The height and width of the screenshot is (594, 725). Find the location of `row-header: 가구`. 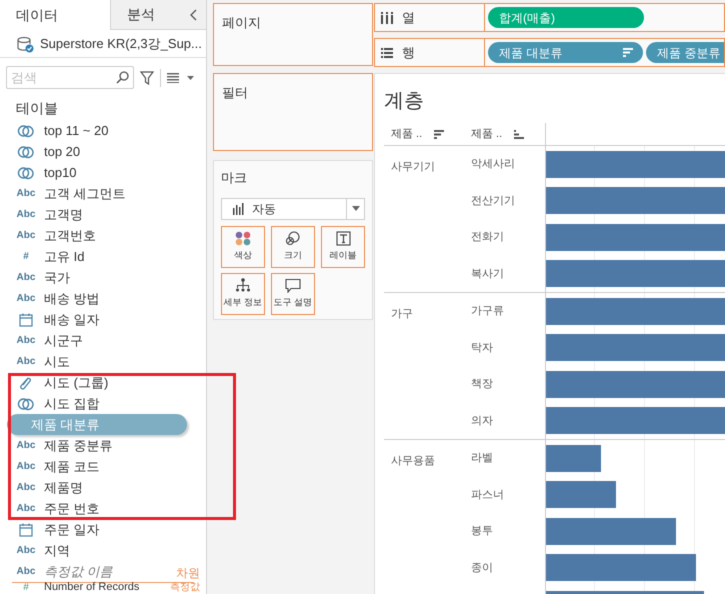

row-header: 가구 is located at coordinates (402, 314).